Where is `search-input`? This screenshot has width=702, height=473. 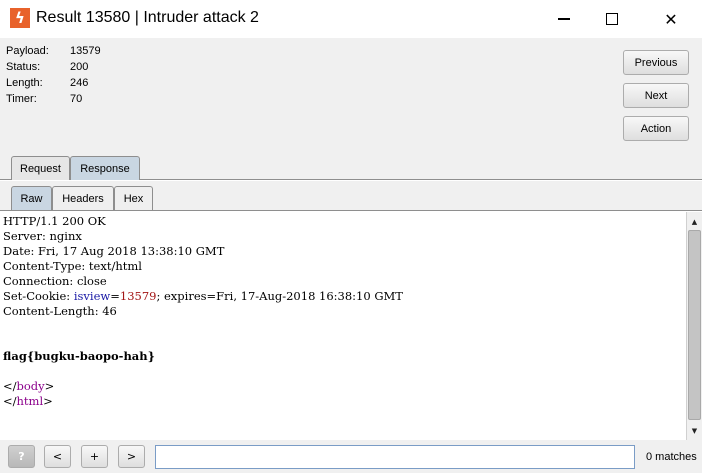
search-input is located at coordinates (395, 457).